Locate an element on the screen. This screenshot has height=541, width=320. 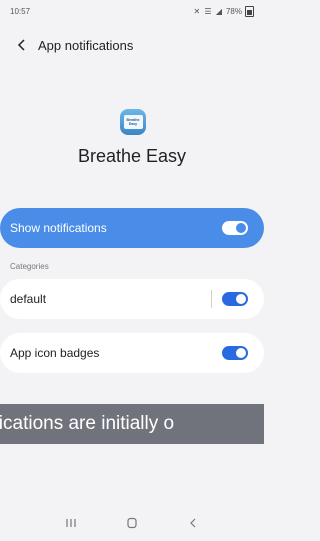
battery-icon is located at coordinates (249, 11).